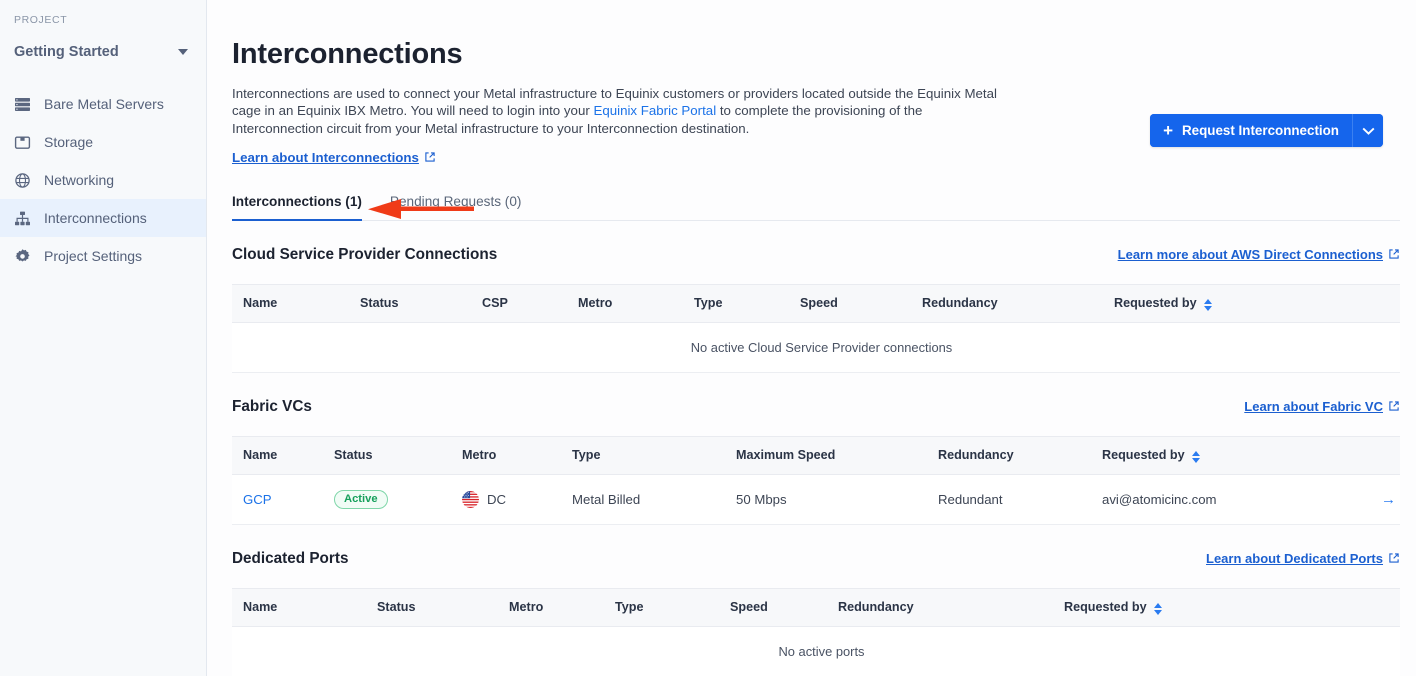  What do you see at coordinates (1313, 406) in the screenshot?
I see `section-link-label: Learn about Fabric VC` at bounding box center [1313, 406].